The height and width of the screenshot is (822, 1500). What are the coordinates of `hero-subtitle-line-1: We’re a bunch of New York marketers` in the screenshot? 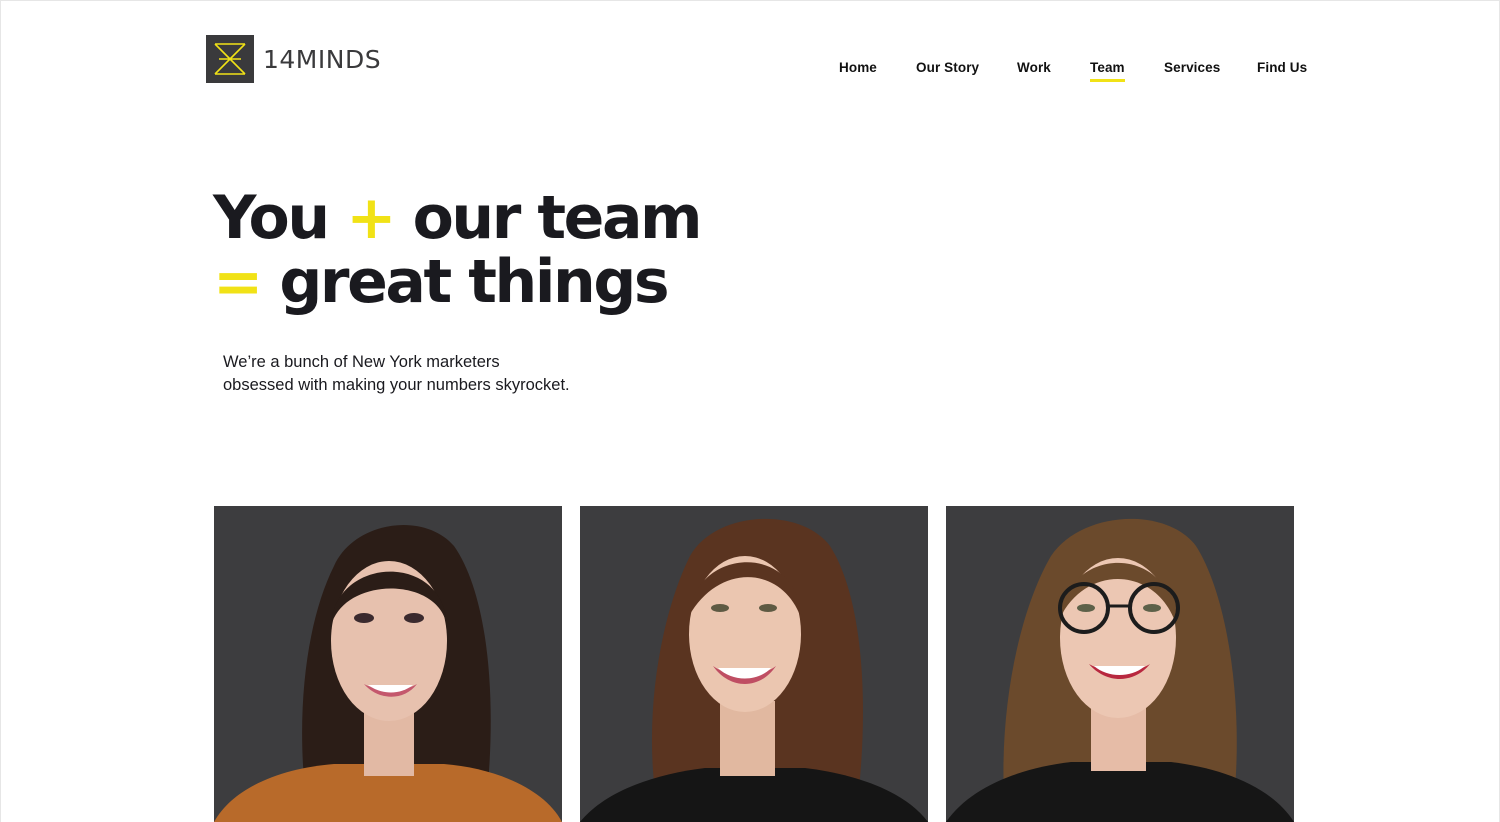 It's located at (361, 362).